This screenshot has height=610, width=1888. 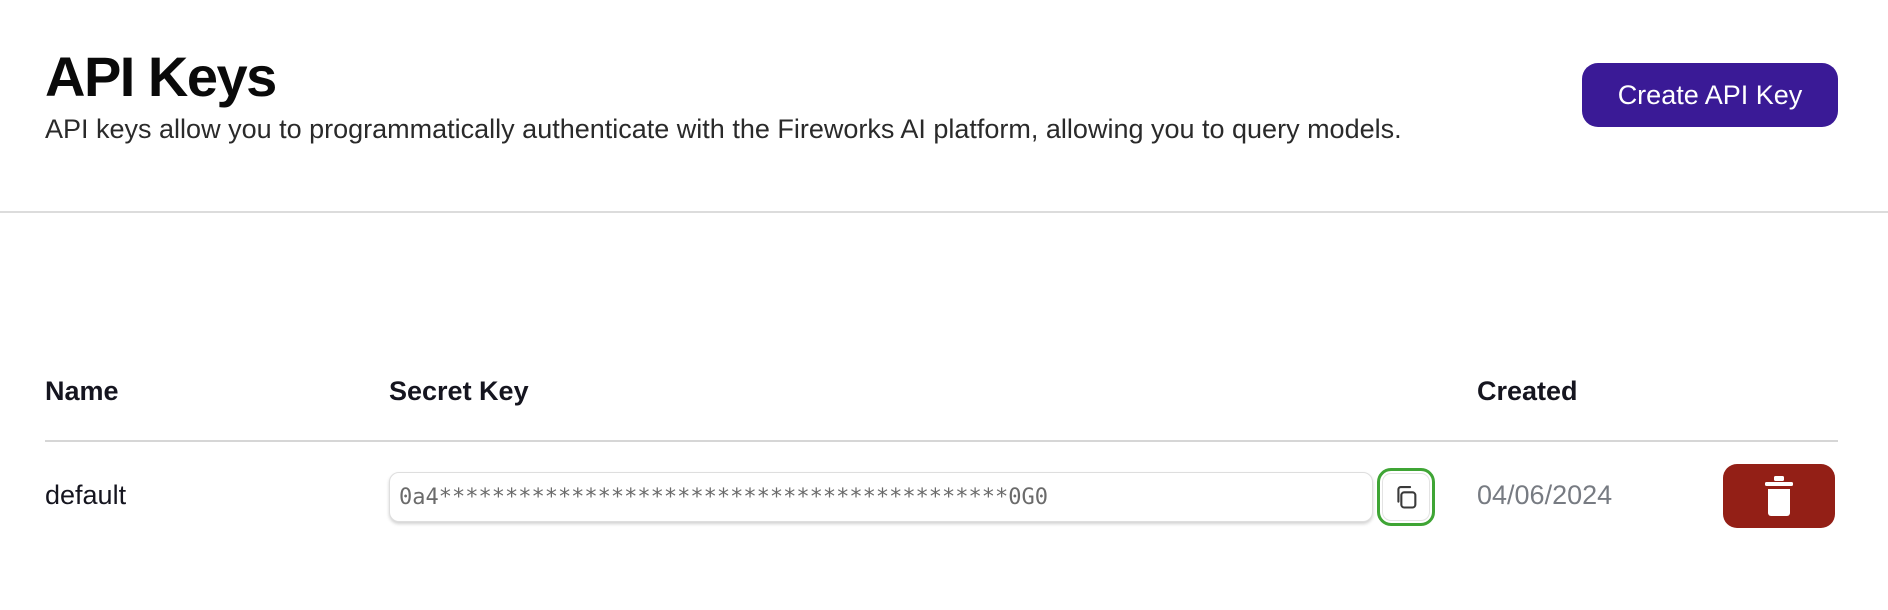 I want to click on table-header: Name Secret Key Created, so click(x=941, y=401).